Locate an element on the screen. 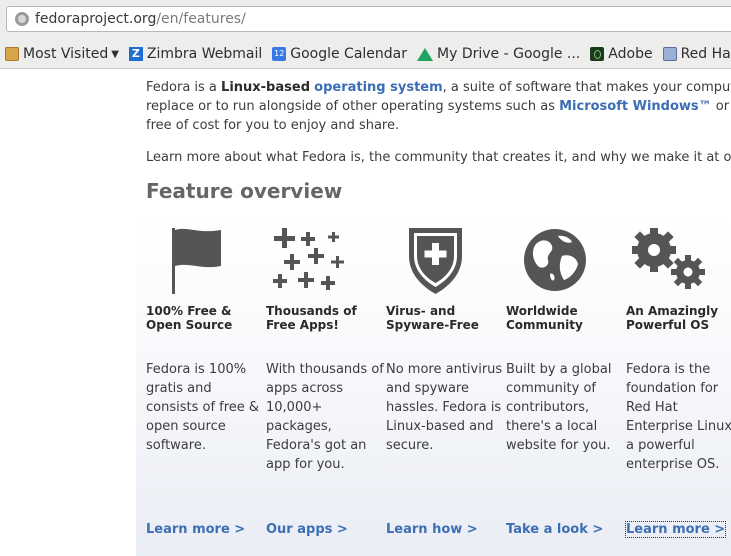 The height and width of the screenshot is (556, 731). shield-icon is located at coordinates (435, 261).